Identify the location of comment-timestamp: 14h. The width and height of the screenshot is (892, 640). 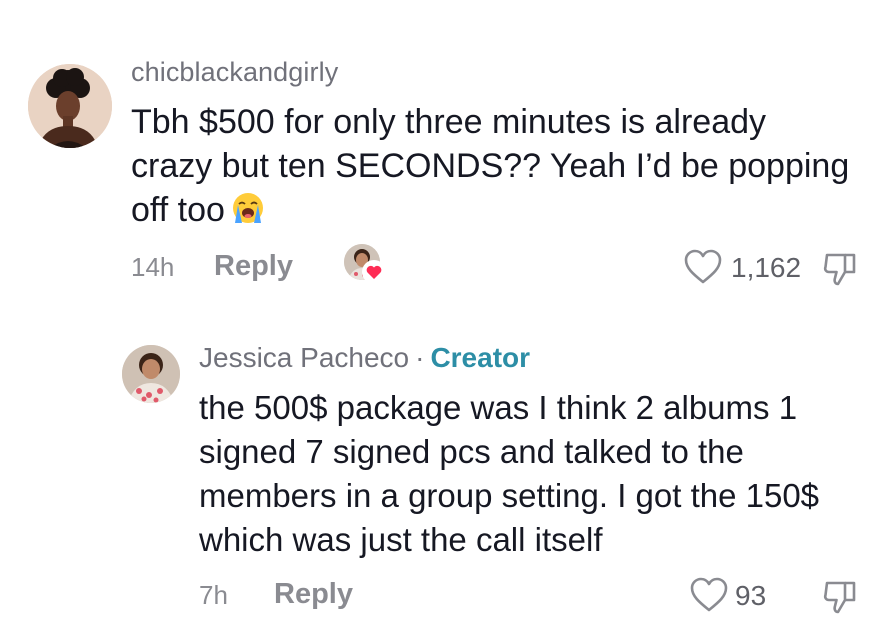
(153, 267).